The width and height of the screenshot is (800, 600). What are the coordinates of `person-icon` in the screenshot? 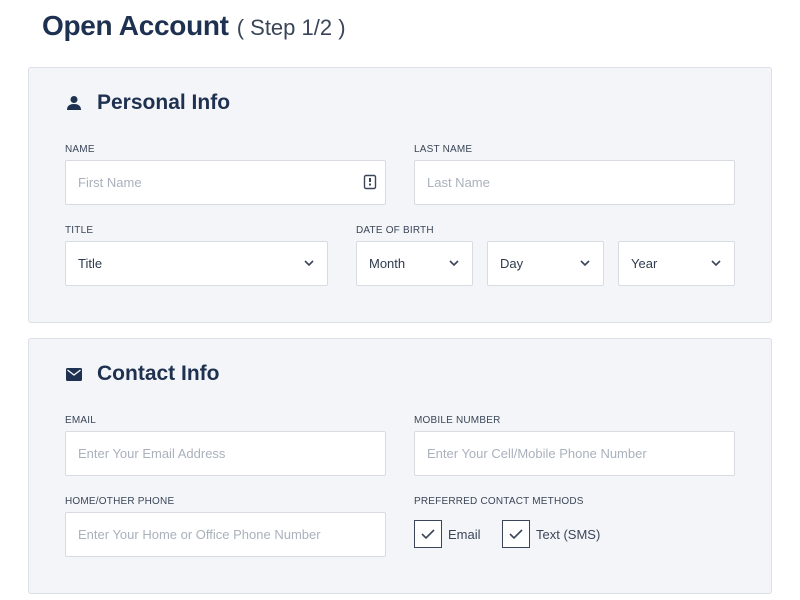 It's located at (74, 103).